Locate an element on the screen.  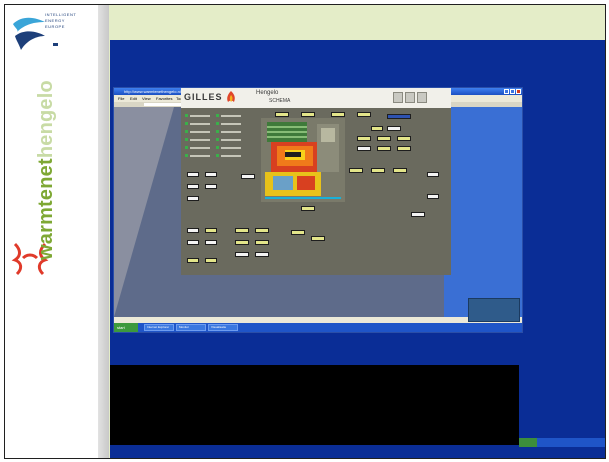
black-overlay is located at coordinates (314, 405).